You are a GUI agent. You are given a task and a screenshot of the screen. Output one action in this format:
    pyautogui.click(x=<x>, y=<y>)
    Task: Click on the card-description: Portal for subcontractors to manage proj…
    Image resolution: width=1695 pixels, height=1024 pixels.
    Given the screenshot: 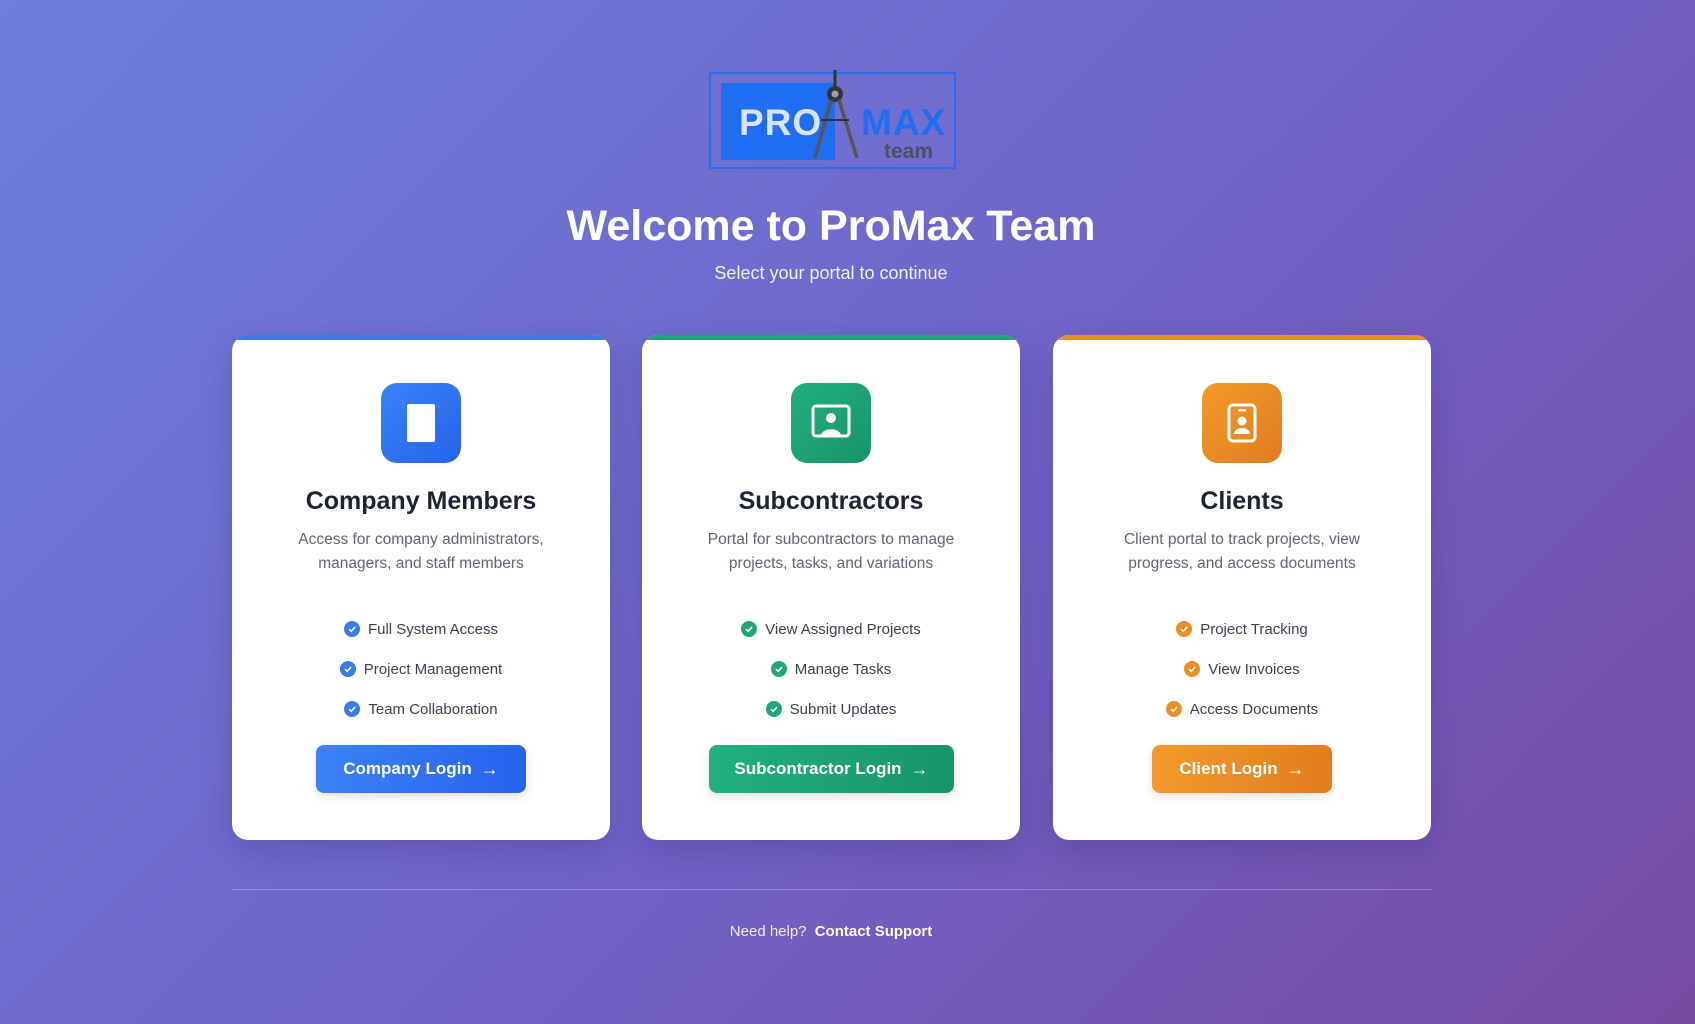 What is the action you would take?
    pyautogui.click(x=831, y=551)
    